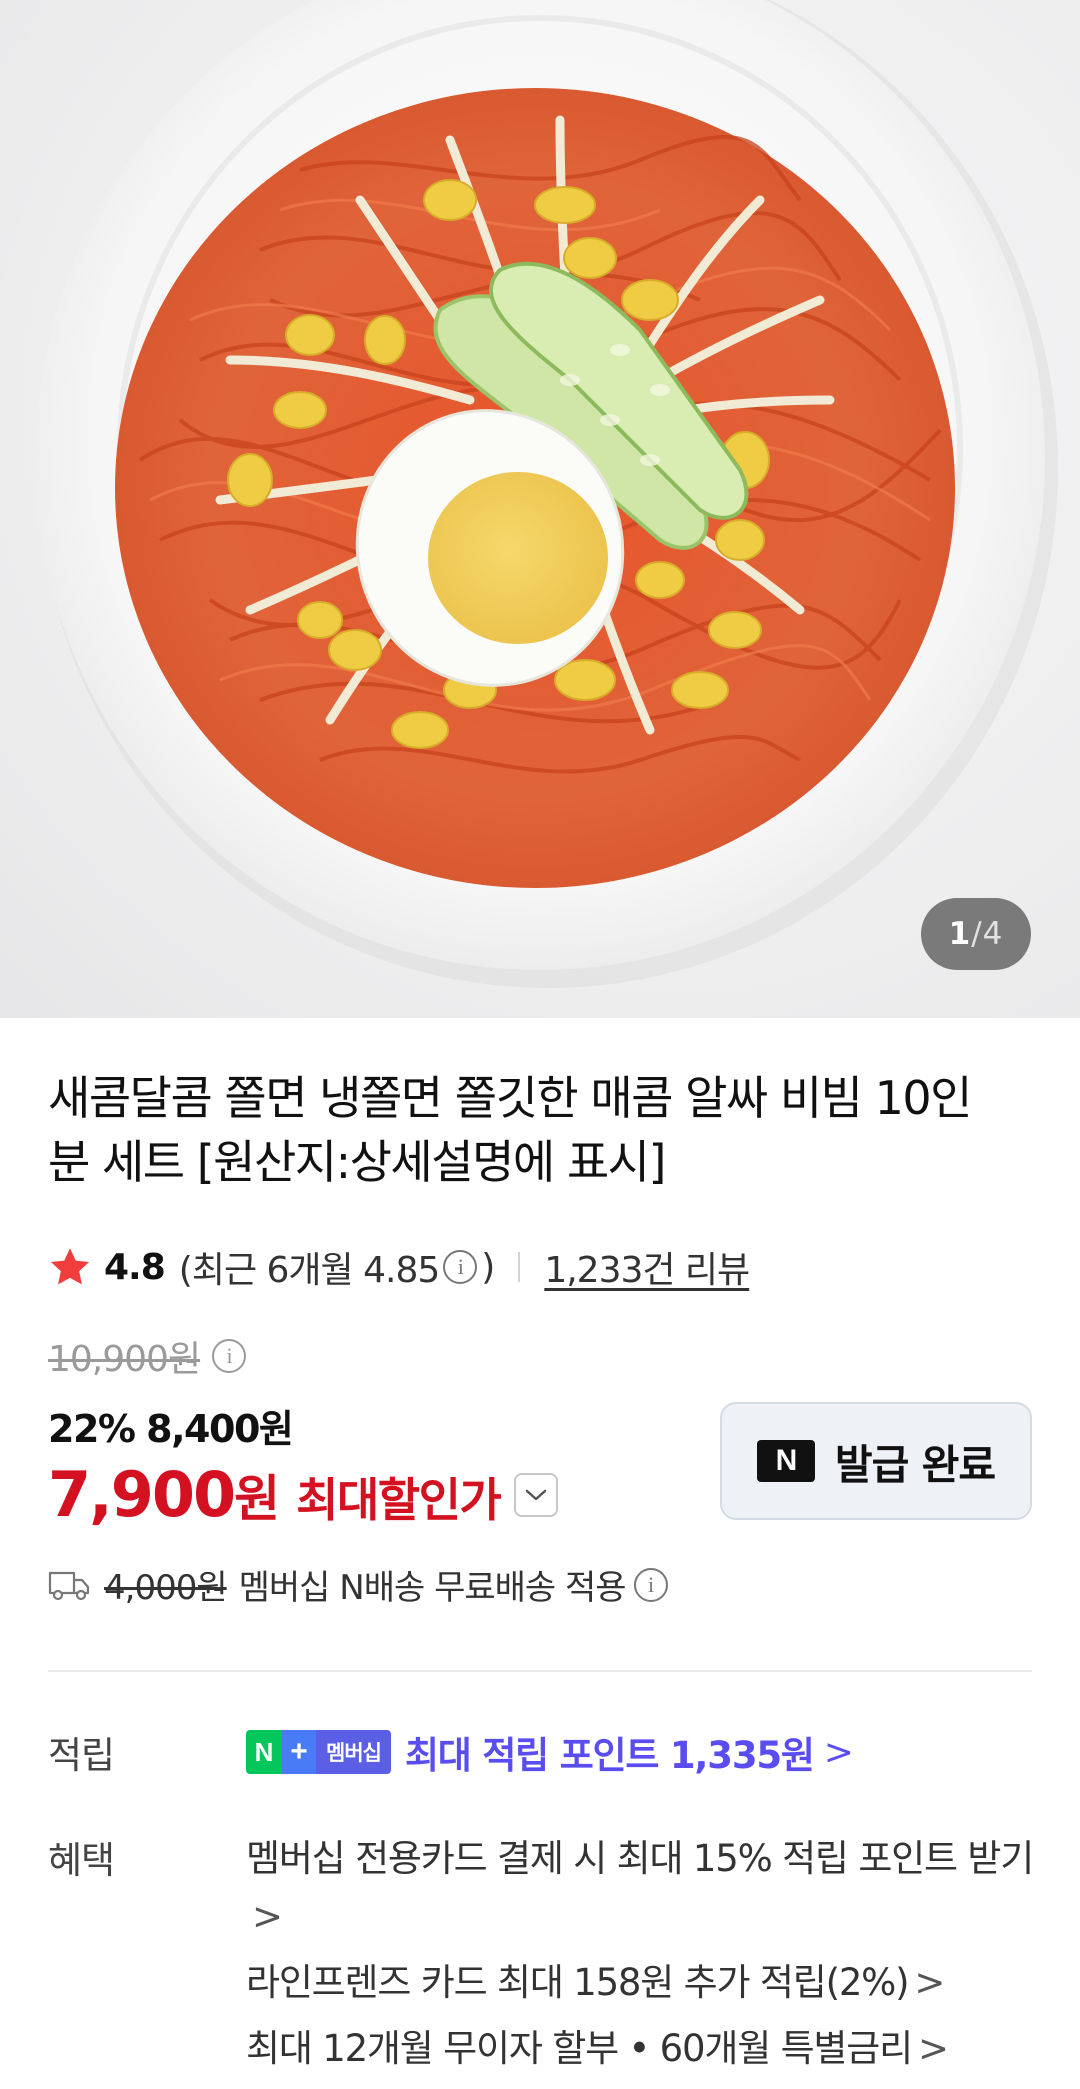  What do you see at coordinates (229, 1356) in the screenshot?
I see `price-info-icon: i` at bounding box center [229, 1356].